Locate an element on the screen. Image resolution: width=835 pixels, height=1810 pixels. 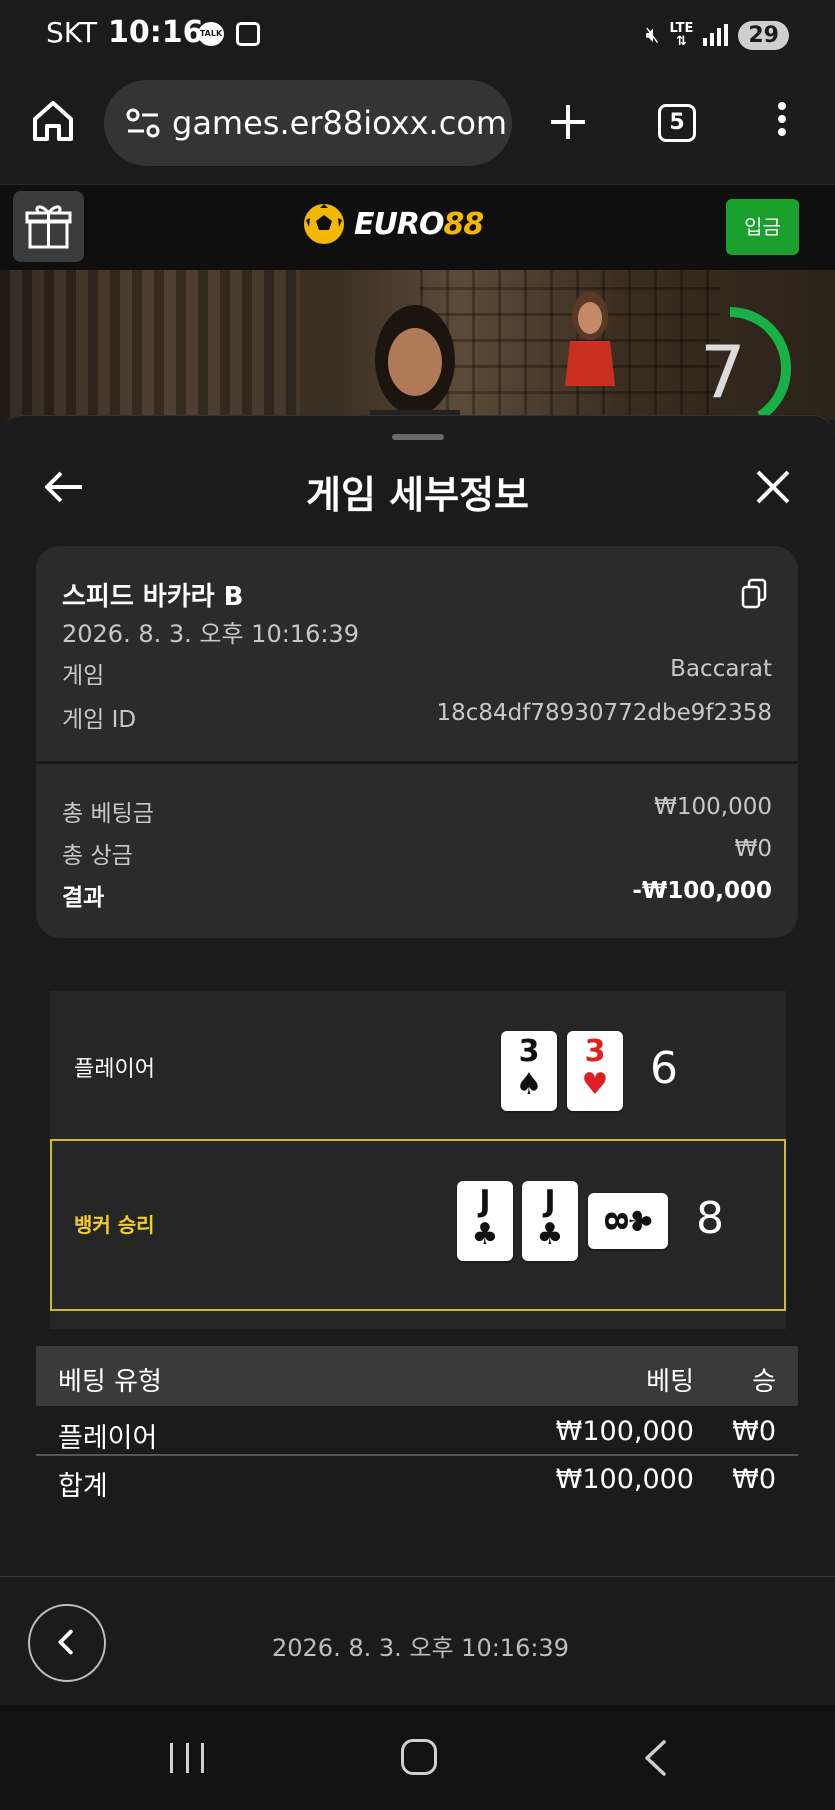
game-datetime: 2026. 8. 3. 오후 10:16:39 is located at coordinates (210, 634).